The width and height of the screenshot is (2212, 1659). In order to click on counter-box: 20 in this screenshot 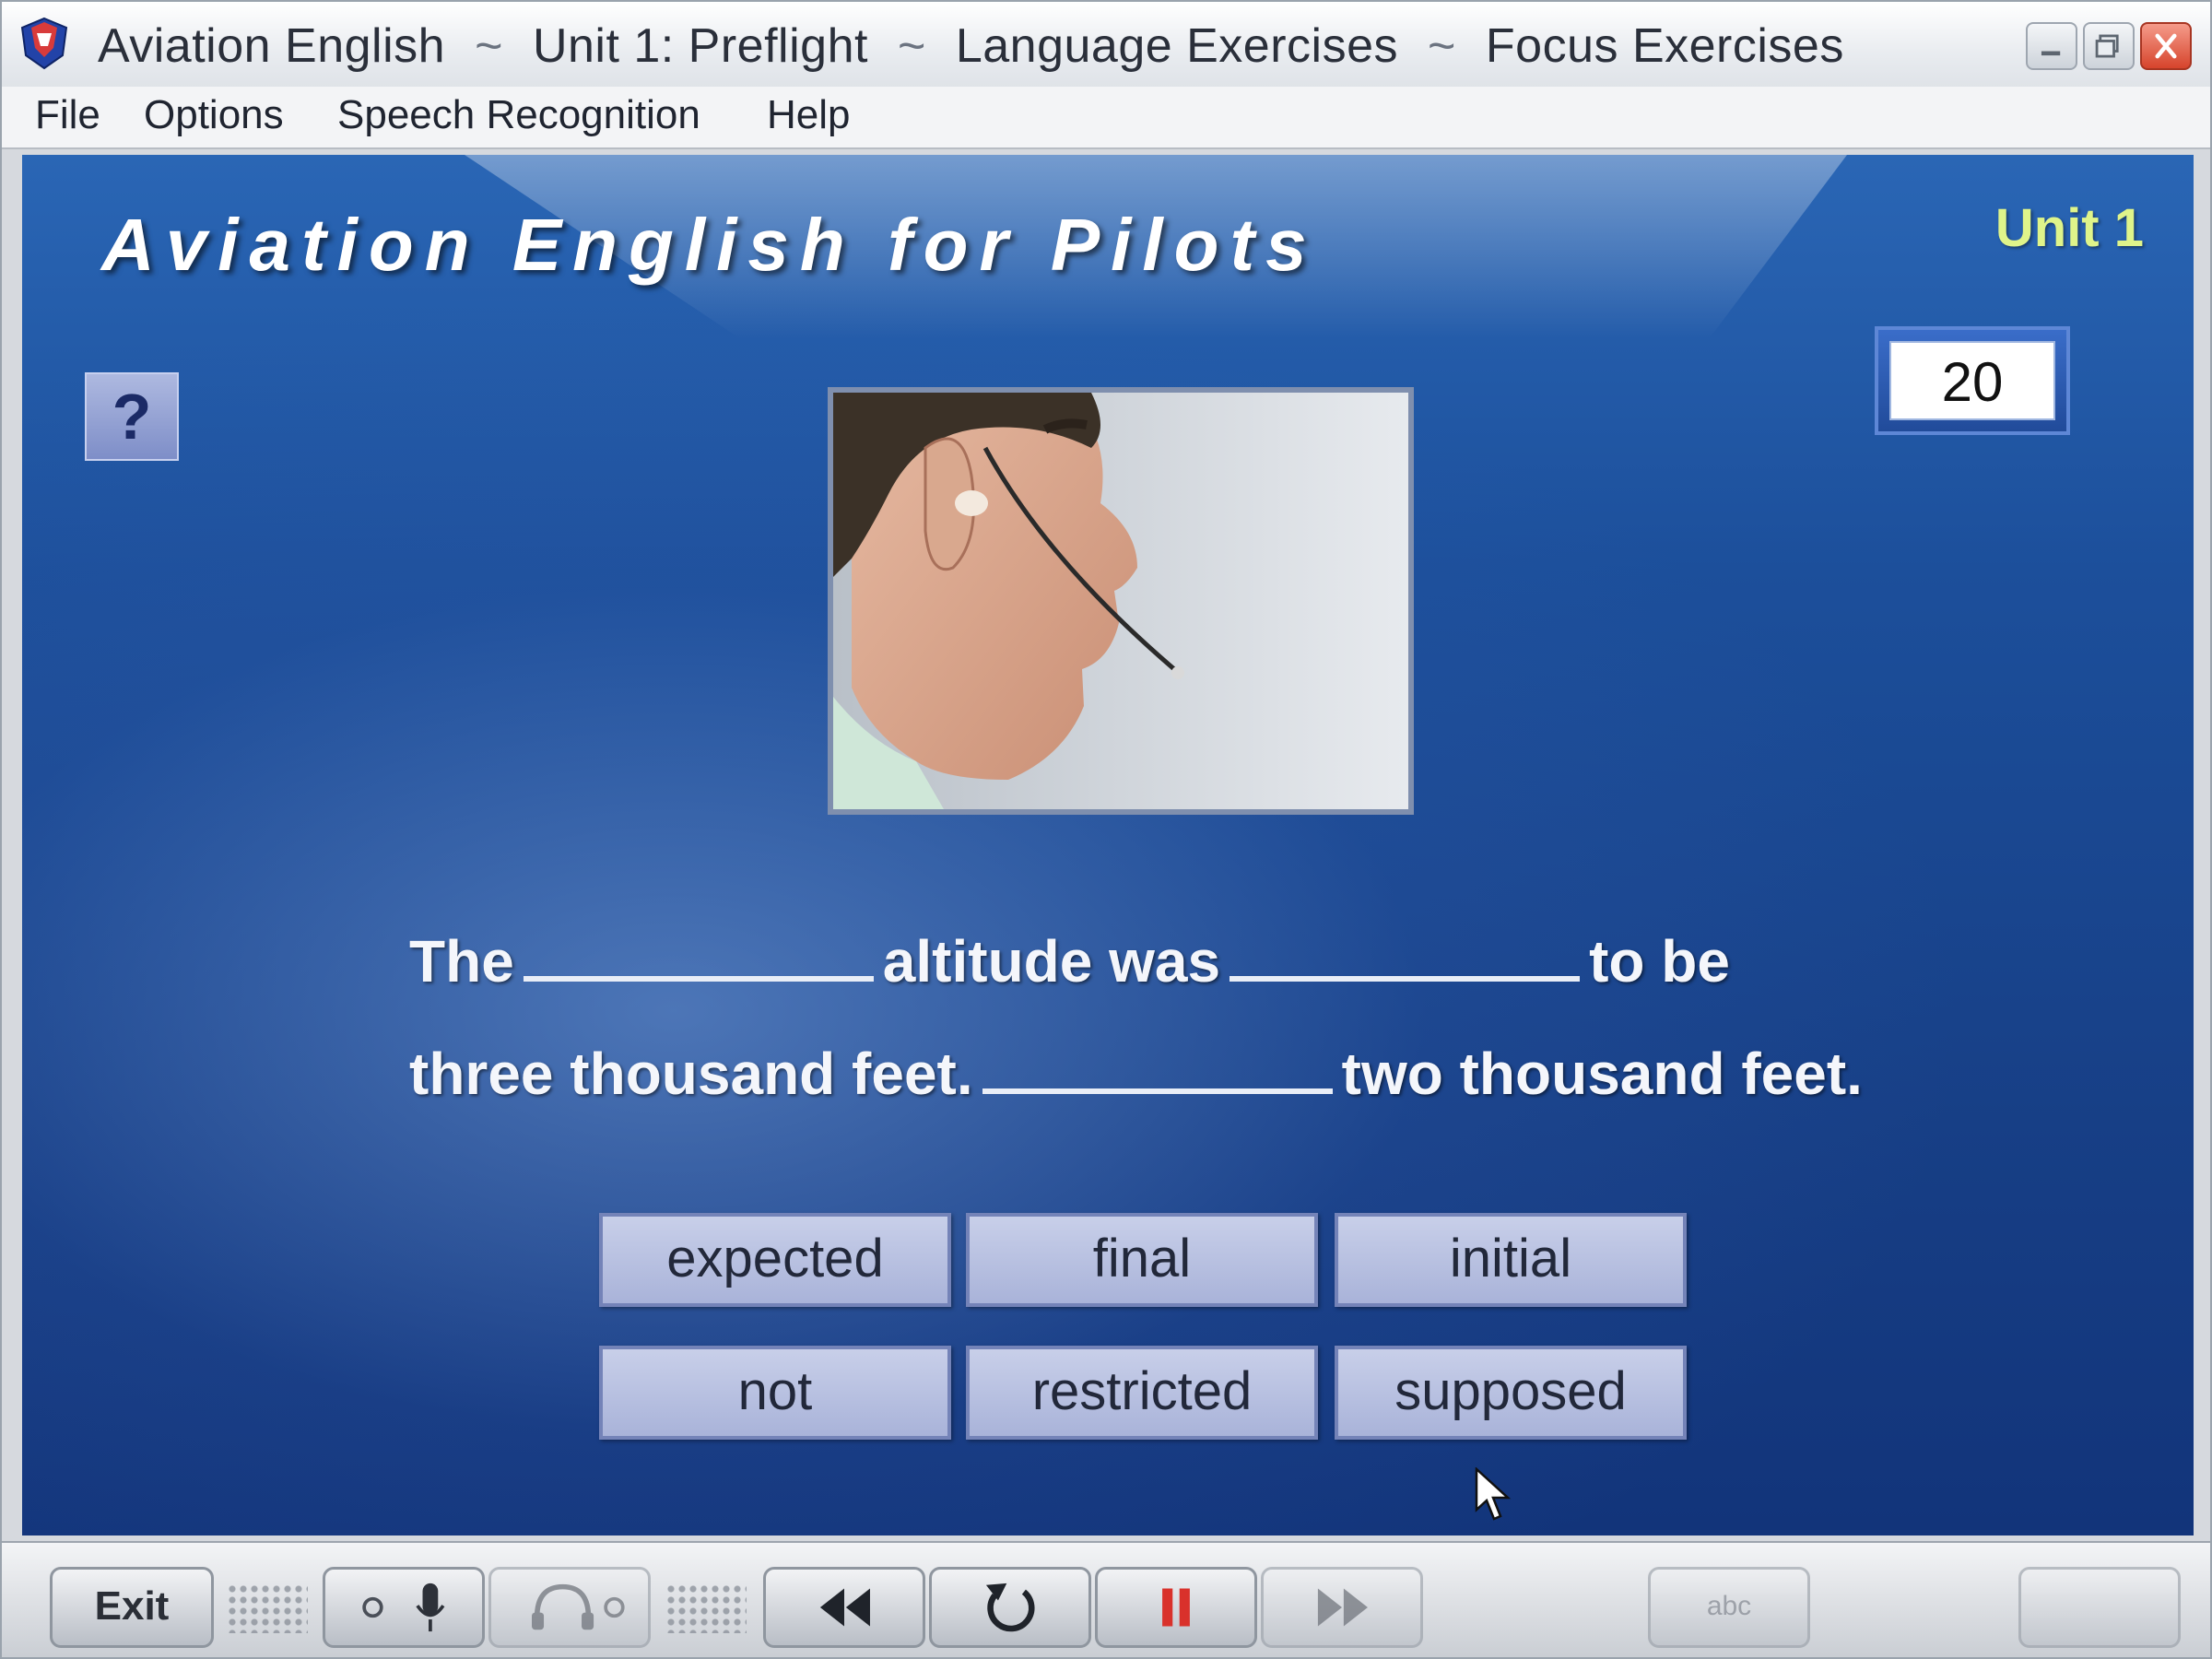, I will do `click(1972, 380)`.